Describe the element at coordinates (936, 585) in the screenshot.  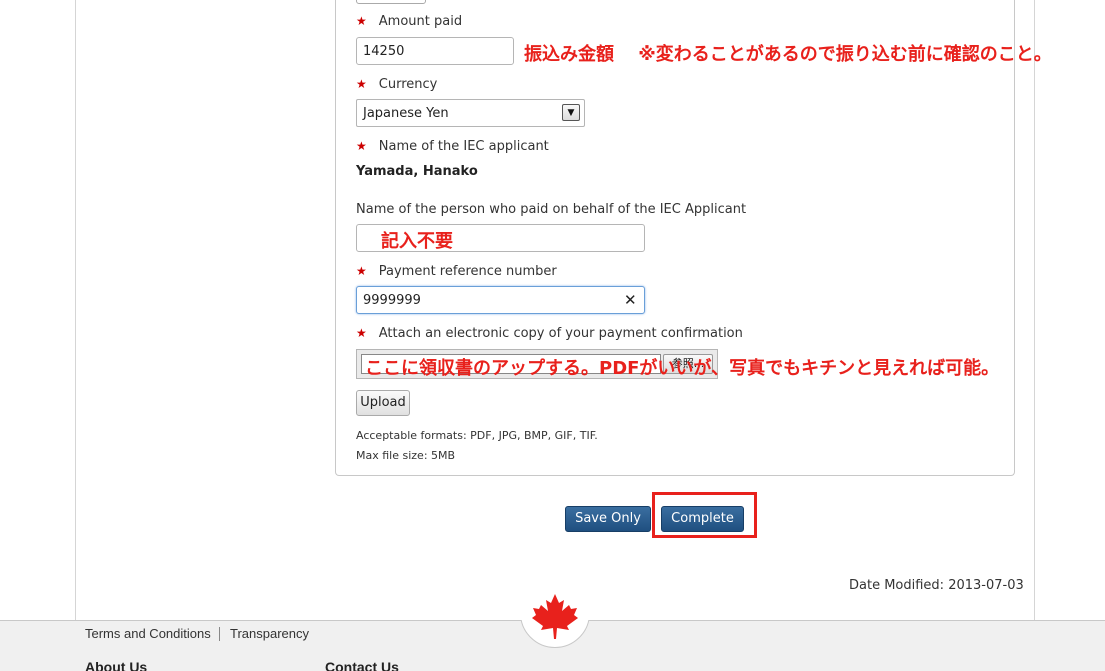
I see `date-modified: Date Modified: 2013-07-03` at that location.